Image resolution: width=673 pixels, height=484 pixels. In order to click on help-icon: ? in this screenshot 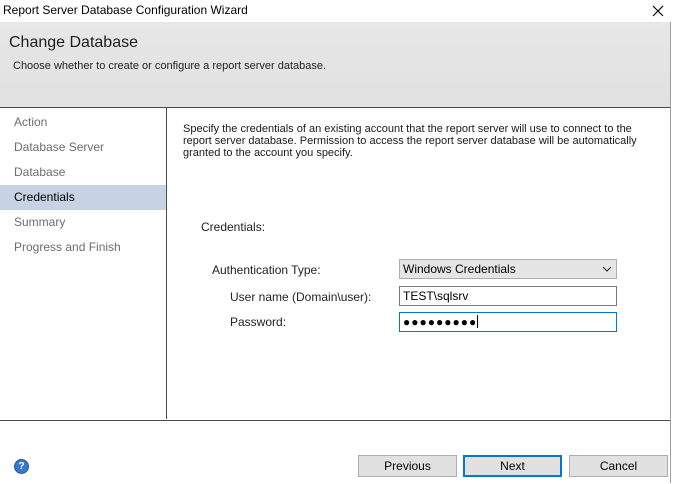, I will do `click(21, 466)`.